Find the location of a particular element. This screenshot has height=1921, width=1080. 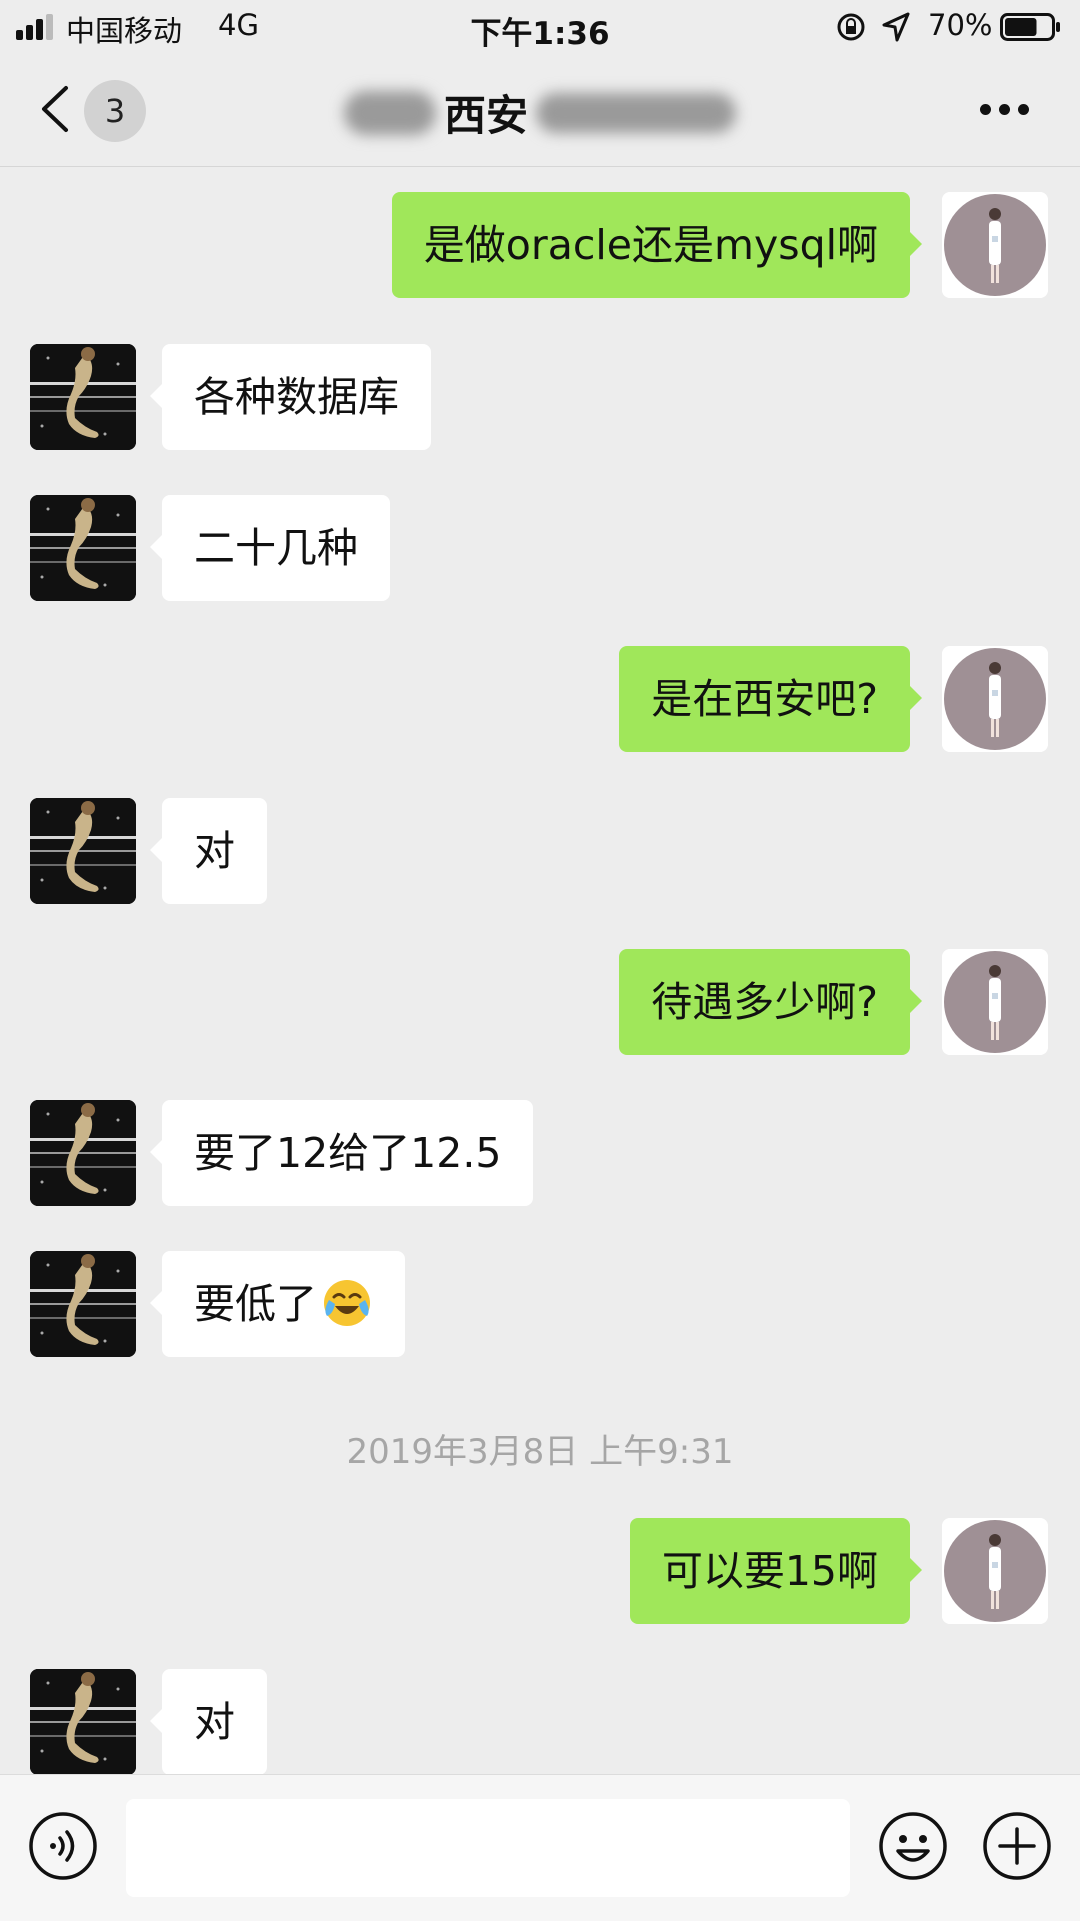

chat-header: 3 西安 is located at coordinates (540, 110).